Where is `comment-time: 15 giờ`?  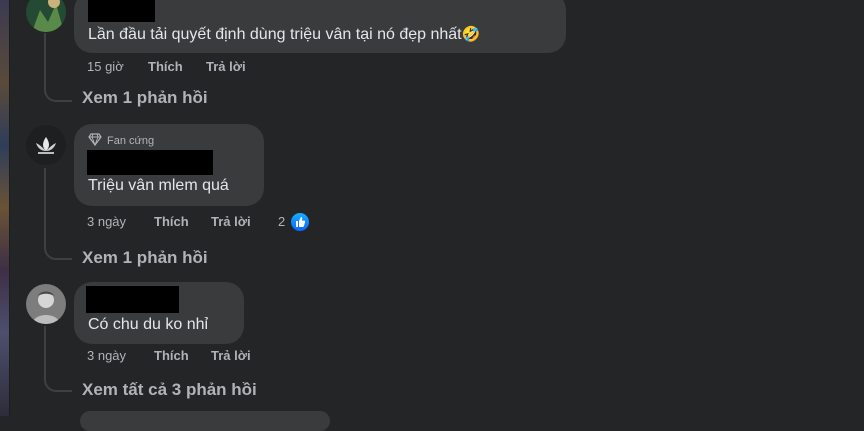 comment-time: 15 giờ is located at coordinates (105, 67).